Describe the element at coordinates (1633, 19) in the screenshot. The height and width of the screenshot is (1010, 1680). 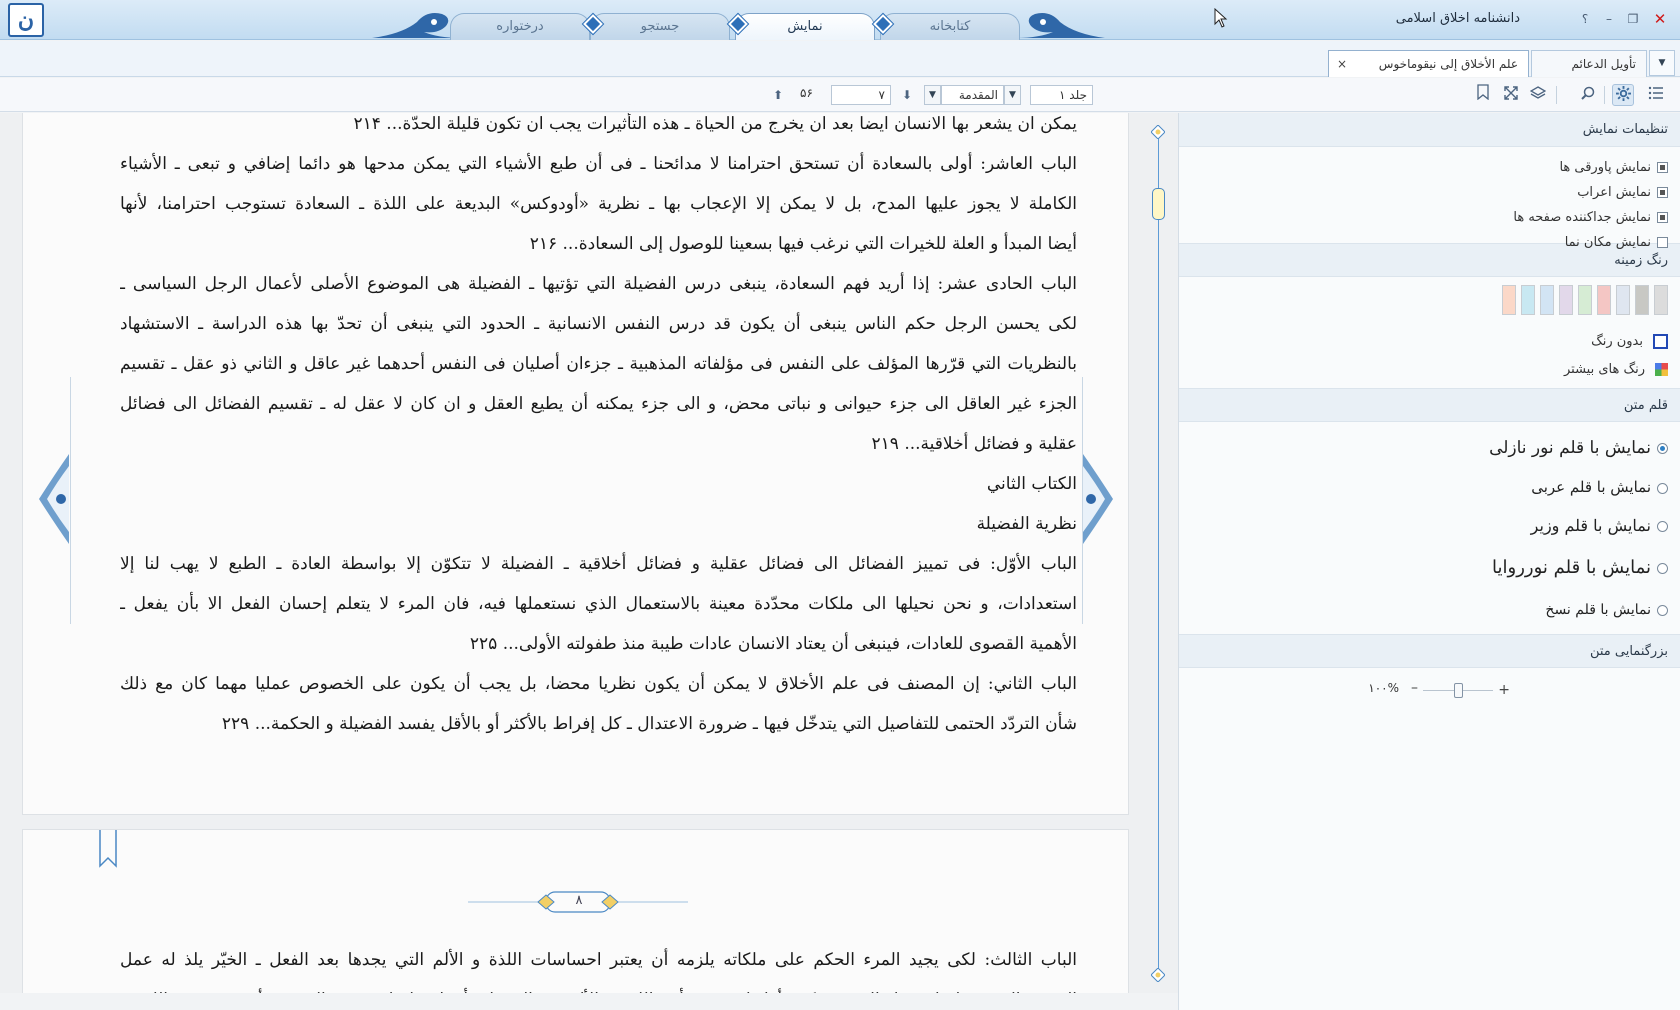
I see `restore-button: ❐` at that location.